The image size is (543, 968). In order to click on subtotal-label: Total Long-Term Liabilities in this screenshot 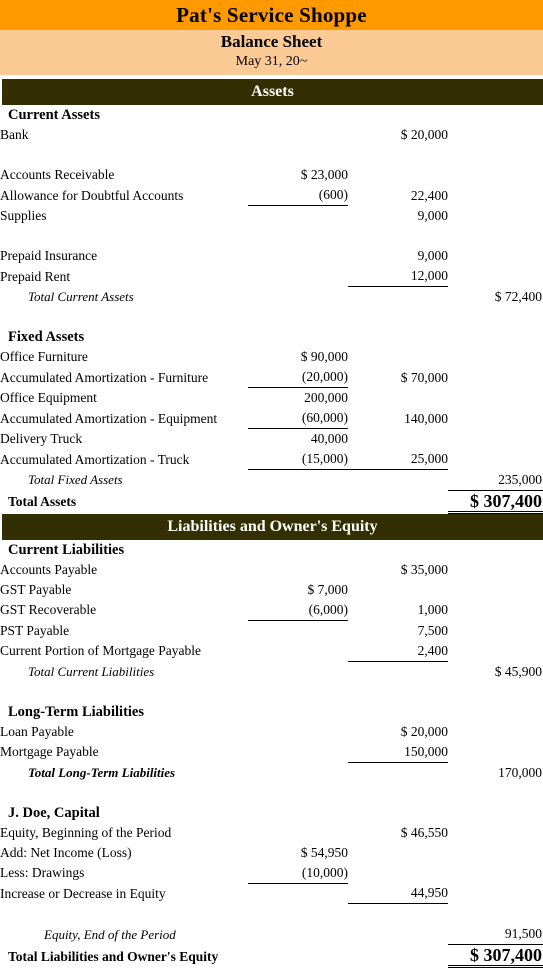, I will do `click(124, 772)`.